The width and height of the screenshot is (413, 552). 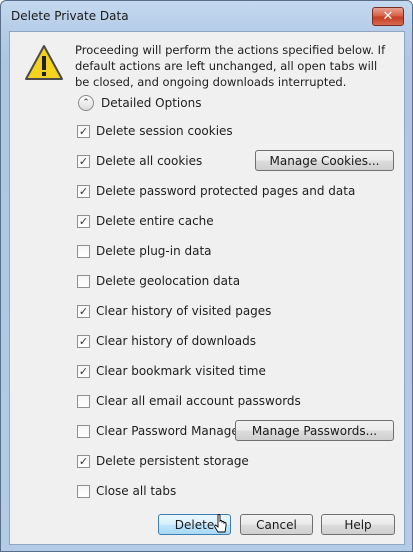 I want to click on option-label: Delete plug-in data, so click(x=154, y=251).